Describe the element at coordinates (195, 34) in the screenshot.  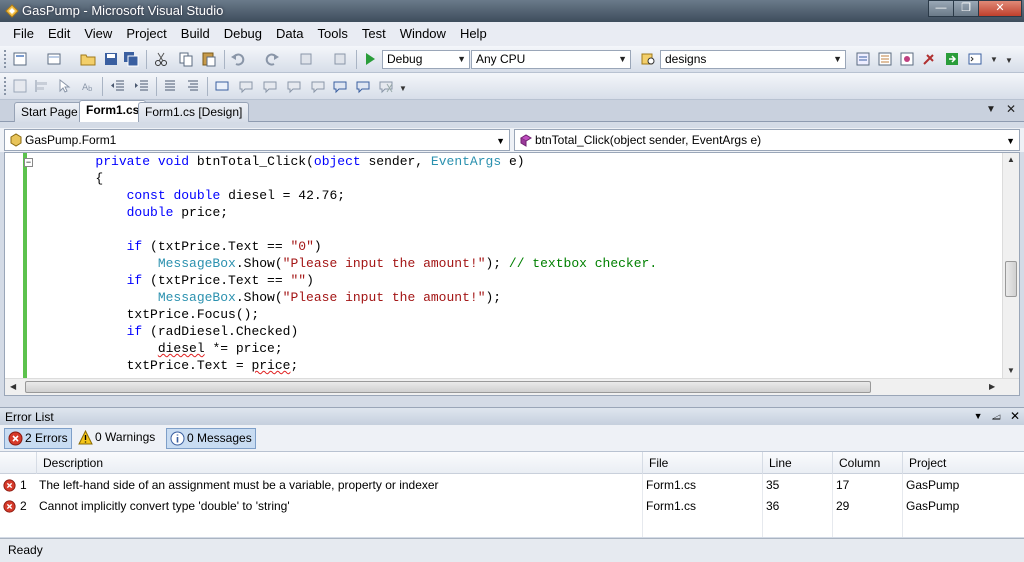
I see `menu-build: Build` at that location.